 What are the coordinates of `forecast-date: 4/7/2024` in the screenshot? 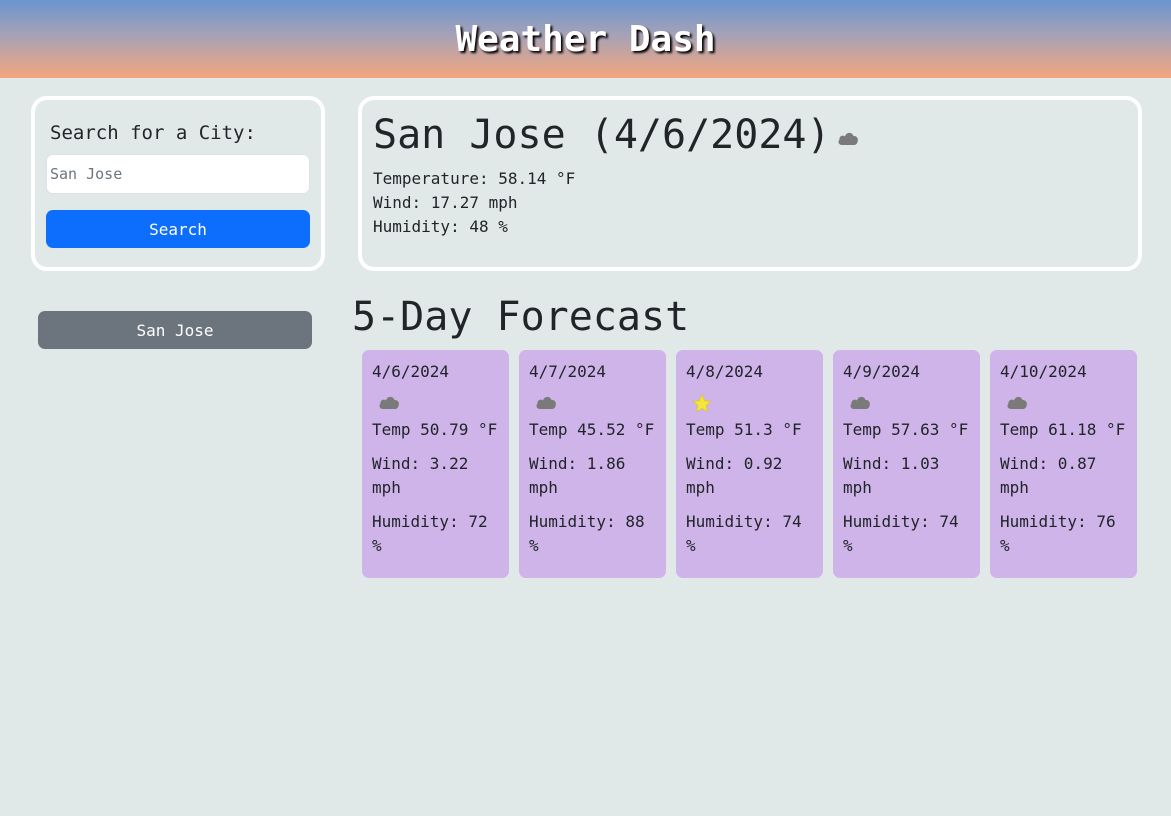 It's located at (568, 371).